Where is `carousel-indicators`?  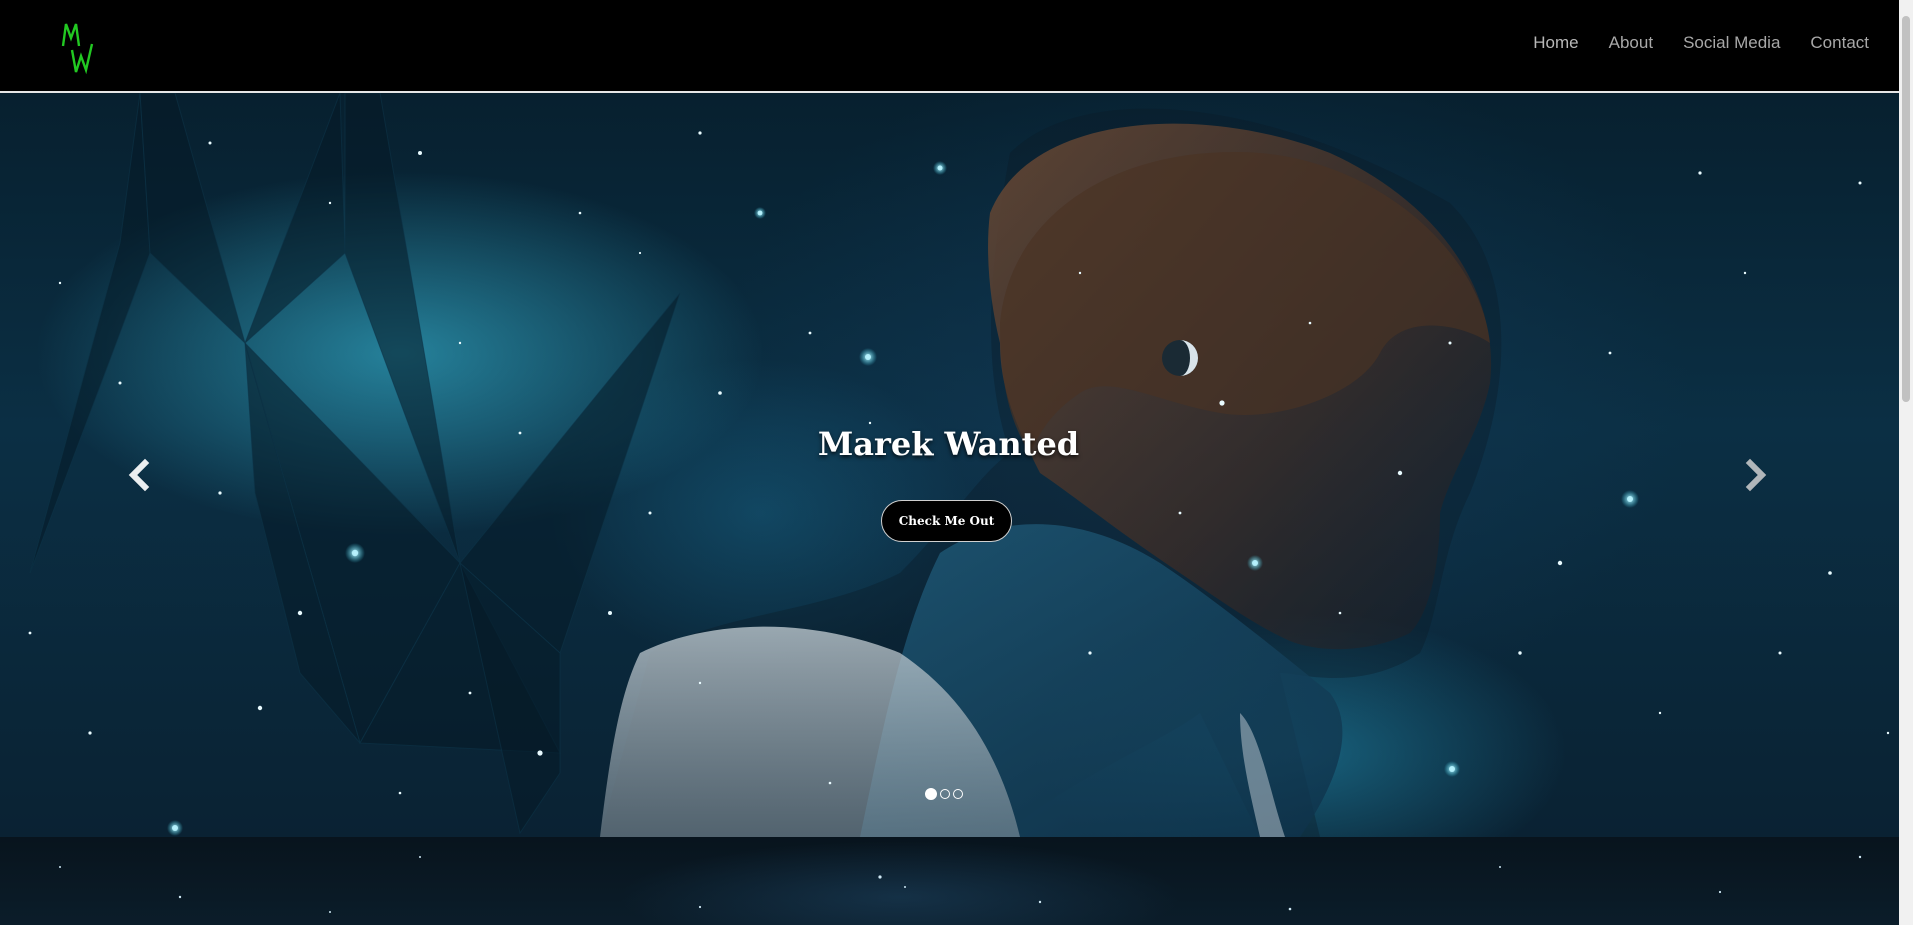 carousel-indicators is located at coordinates (944, 794).